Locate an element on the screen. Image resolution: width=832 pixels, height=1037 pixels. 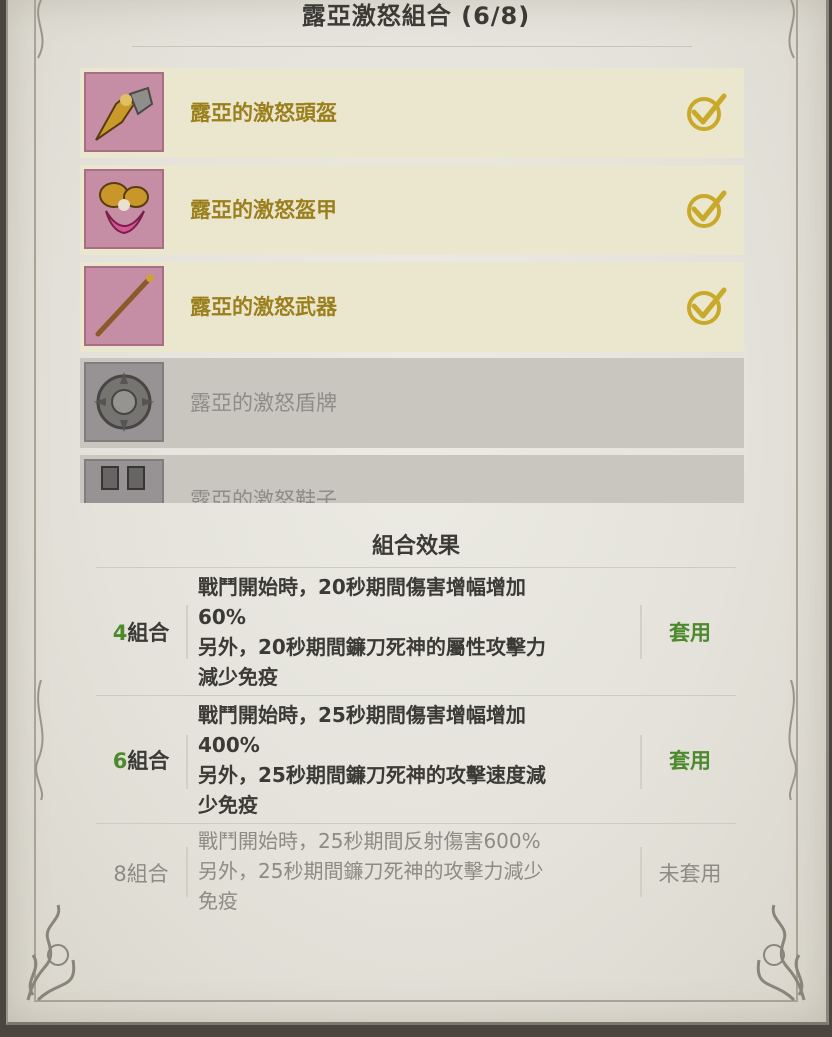
shield-icon is located at coordinates (124, 402).